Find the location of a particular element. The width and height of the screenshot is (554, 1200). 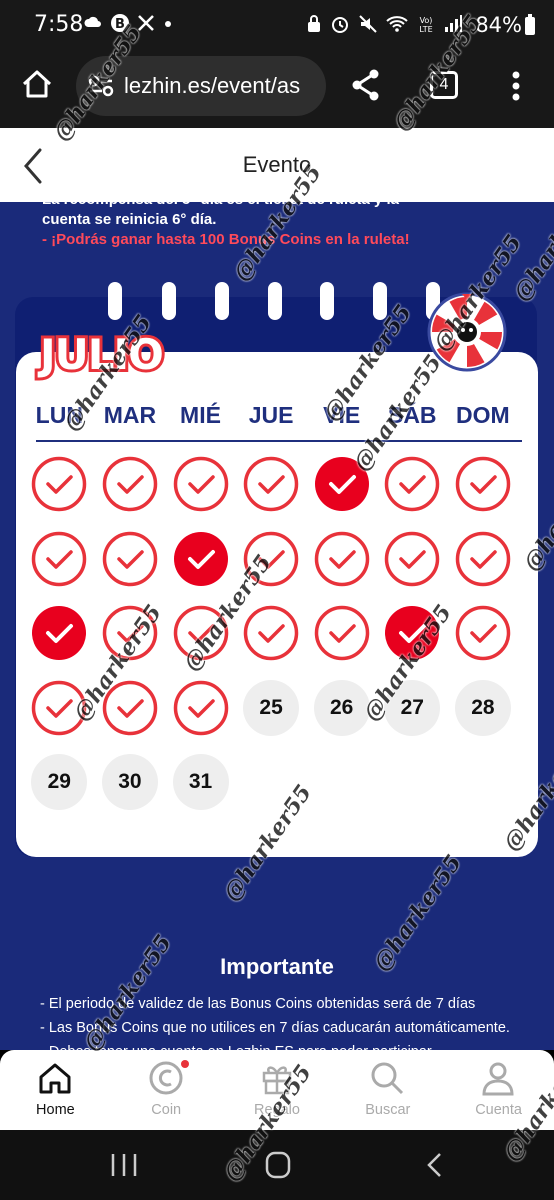

nav-gift: Regalo is located at coordinates (277, 1090).